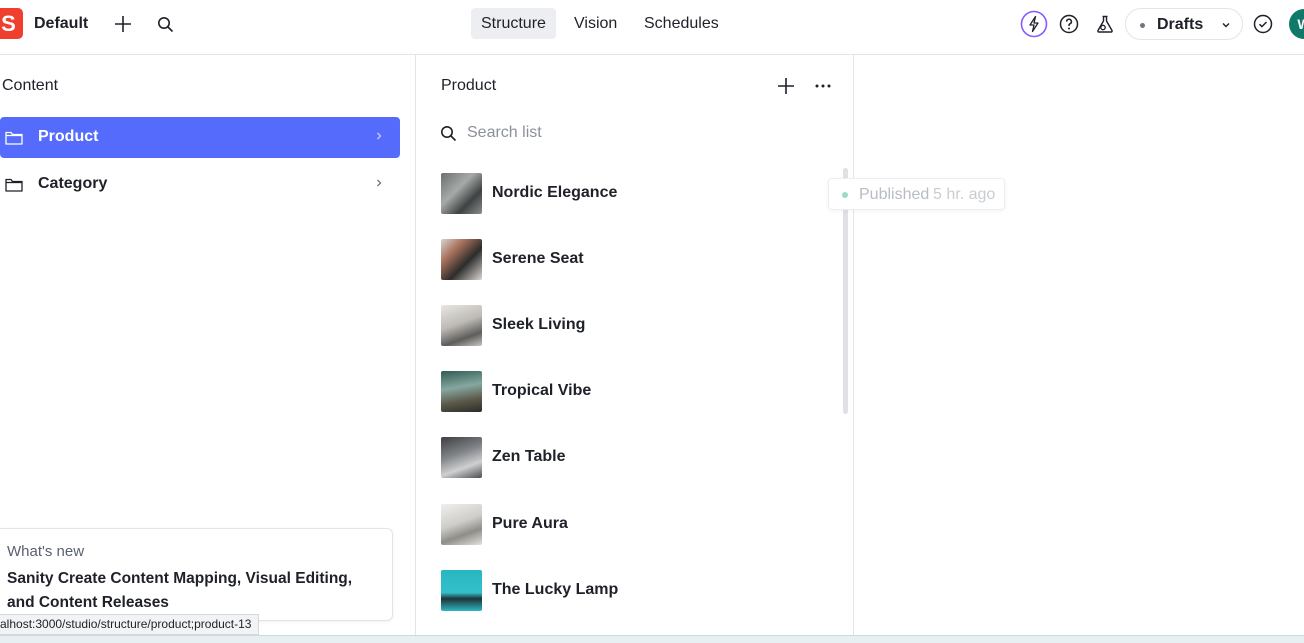  Describe the element at coordinates (68, 136) in the screenshot. I see `content-item-label: Product` at that location.